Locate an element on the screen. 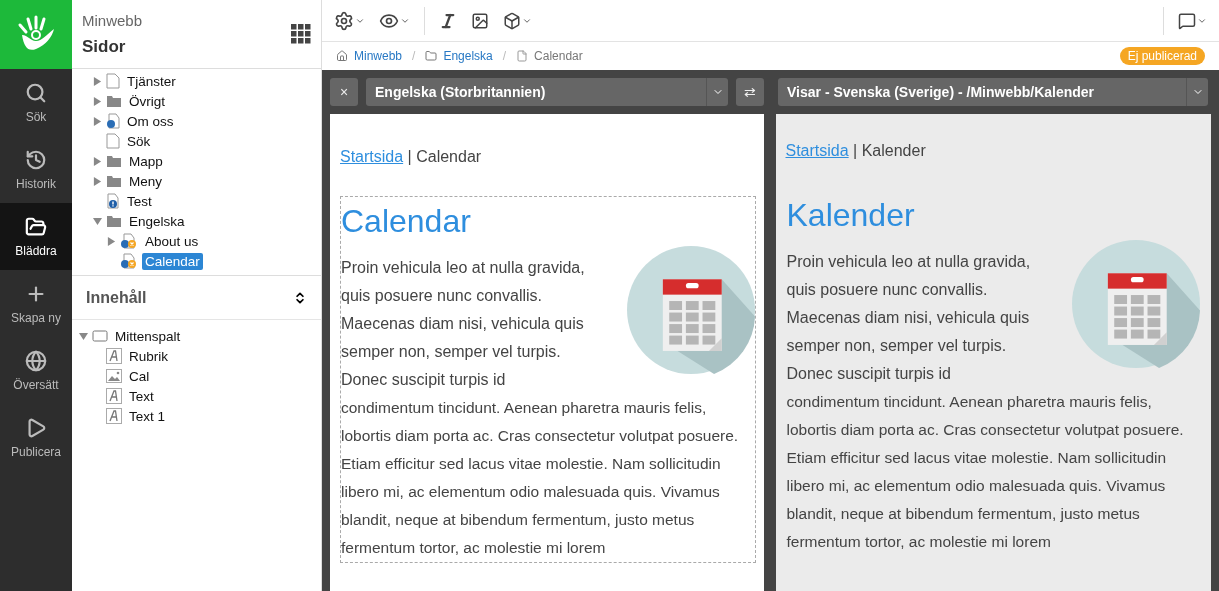 This screenshot has height=591, width=1219. sort-icon is located at coordinates (300, 297).